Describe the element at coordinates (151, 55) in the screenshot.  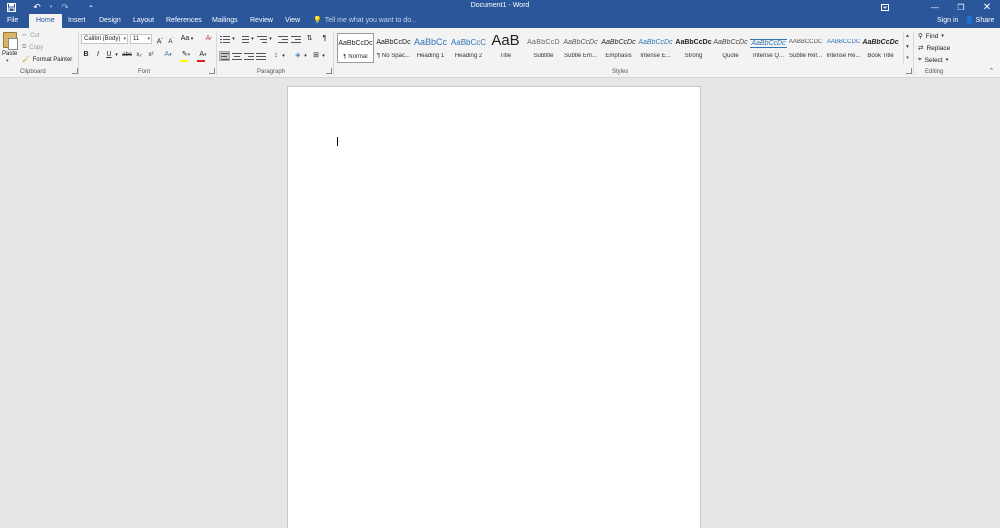
I see `superscript-button: x²` at that location.